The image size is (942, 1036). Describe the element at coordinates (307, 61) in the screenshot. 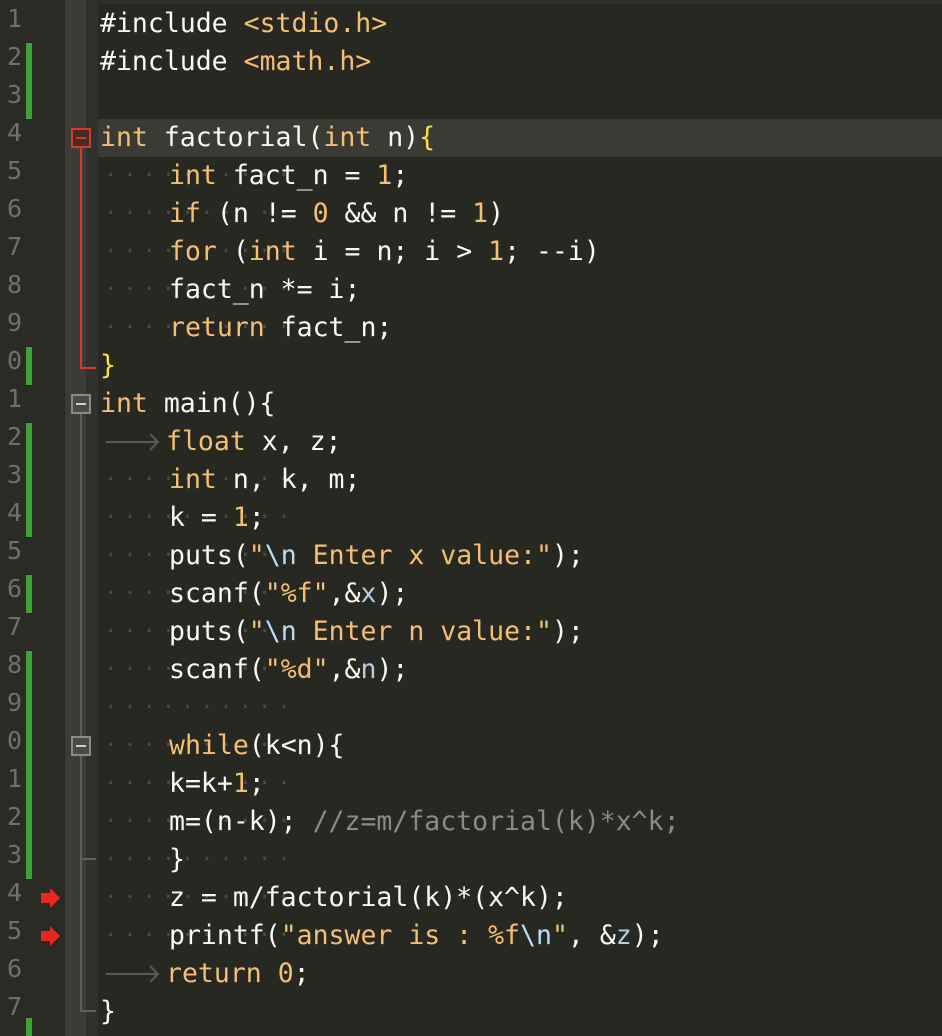

I see `include-header: <math.h>` at that location.